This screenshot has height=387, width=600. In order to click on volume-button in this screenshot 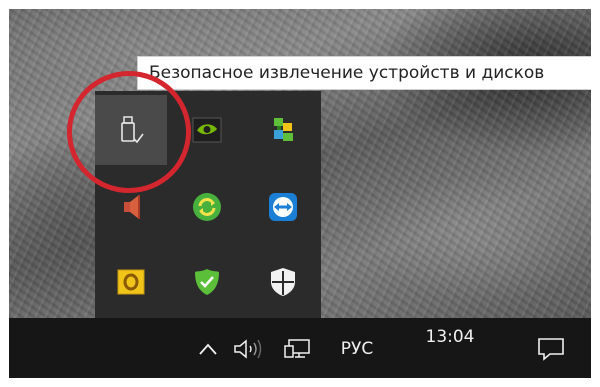, I will do `click(249, 349)`.